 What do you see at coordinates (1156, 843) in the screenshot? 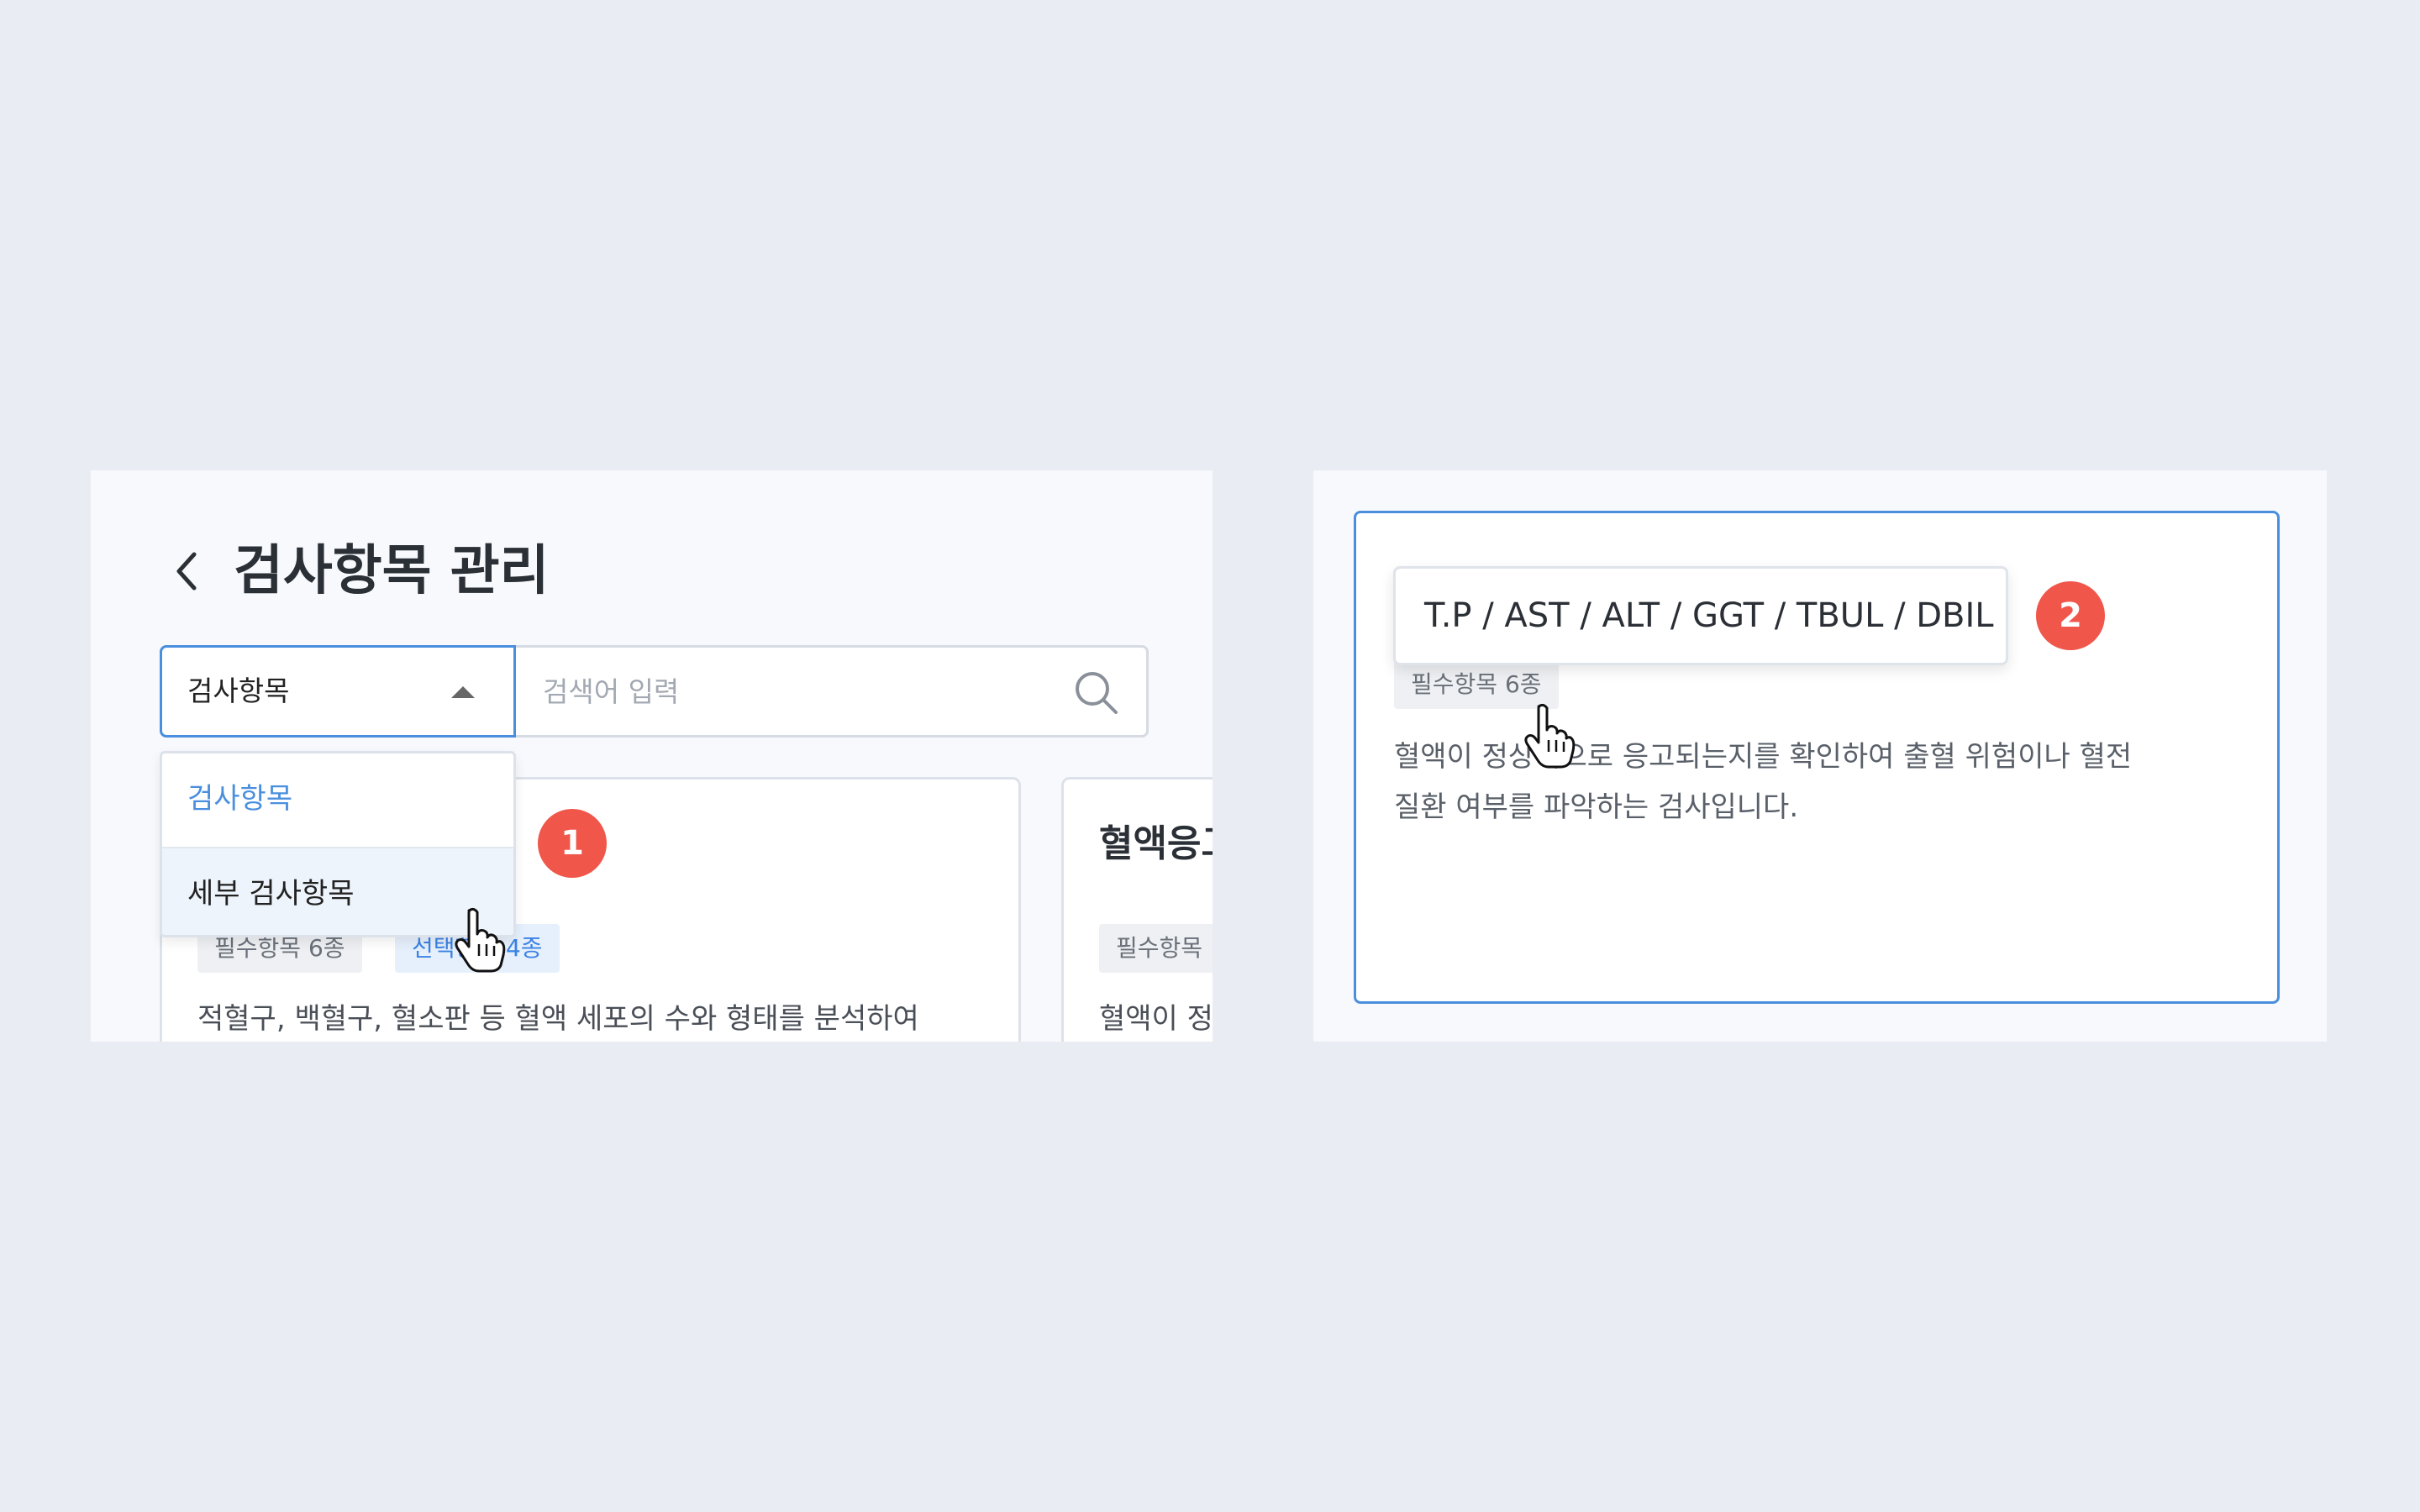
I see `card-title: 혈액응고` at bounding box center [1156, 843].